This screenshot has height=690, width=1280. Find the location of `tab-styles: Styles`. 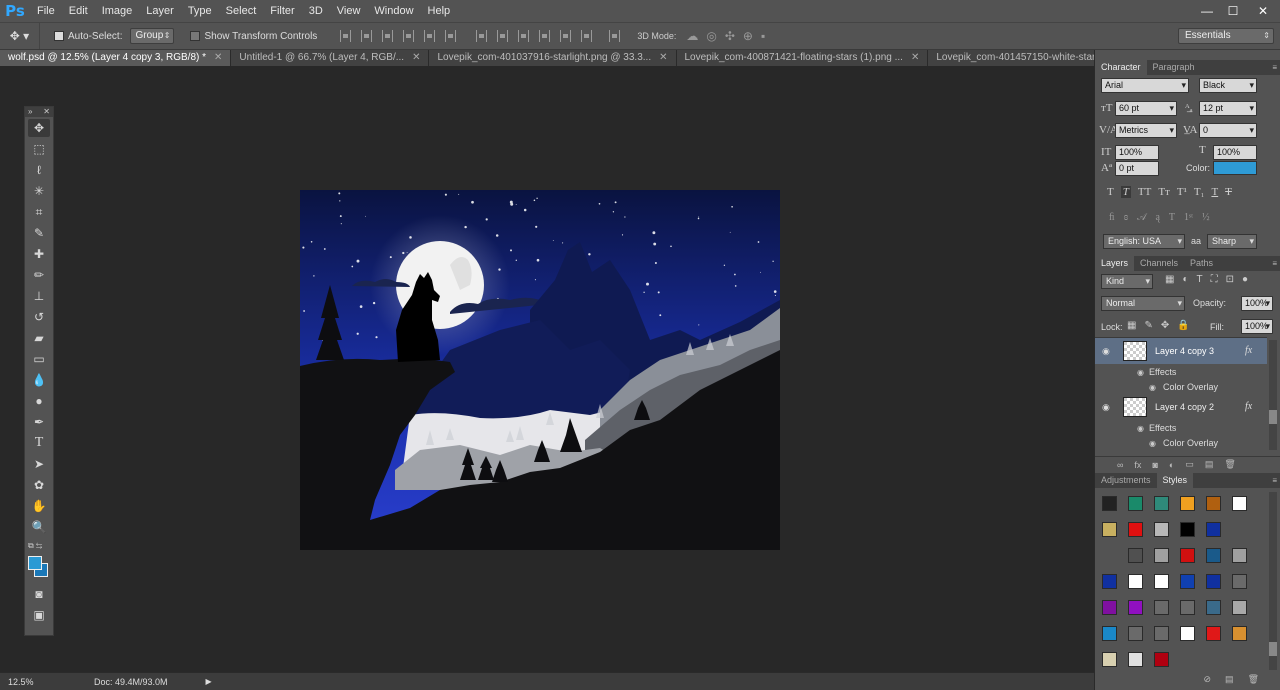

tab-styles: Styles is located at coordinates (1175, 480).